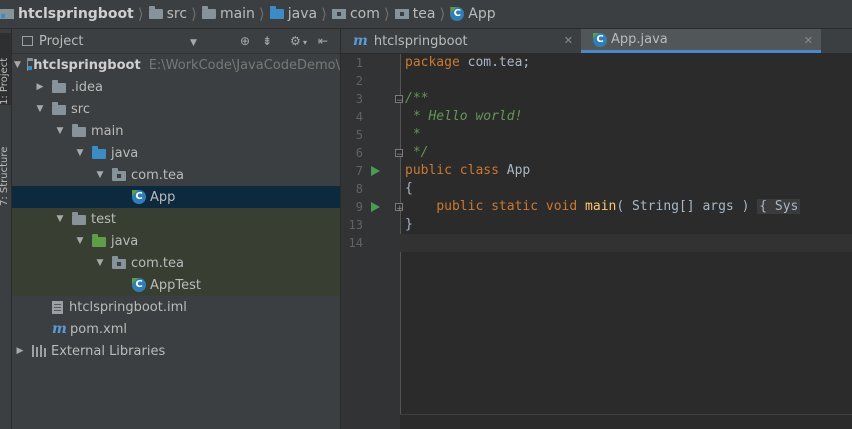  I want to click on code-line-7: public class App, so click(468, 170).